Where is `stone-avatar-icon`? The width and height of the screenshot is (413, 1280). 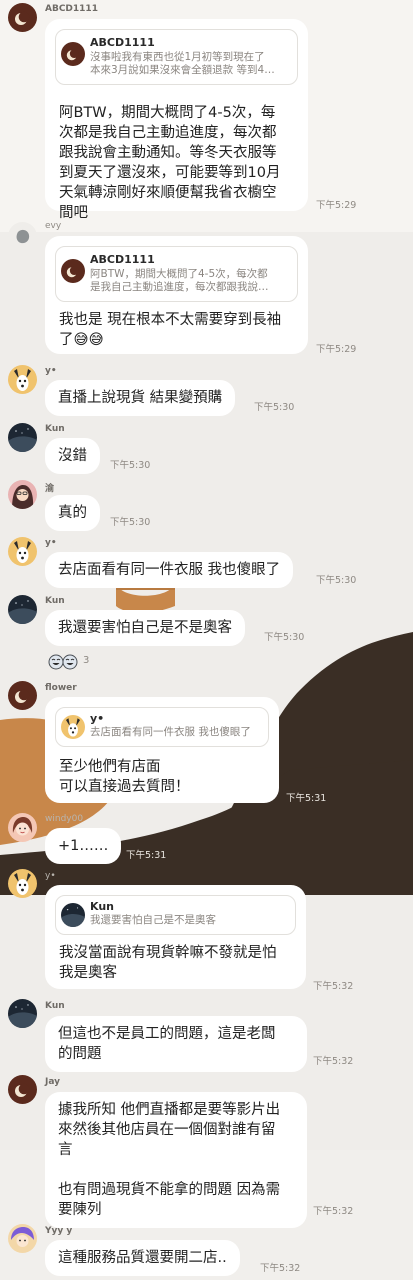
stone-avatar-icon is located at coordinates (22, 236).